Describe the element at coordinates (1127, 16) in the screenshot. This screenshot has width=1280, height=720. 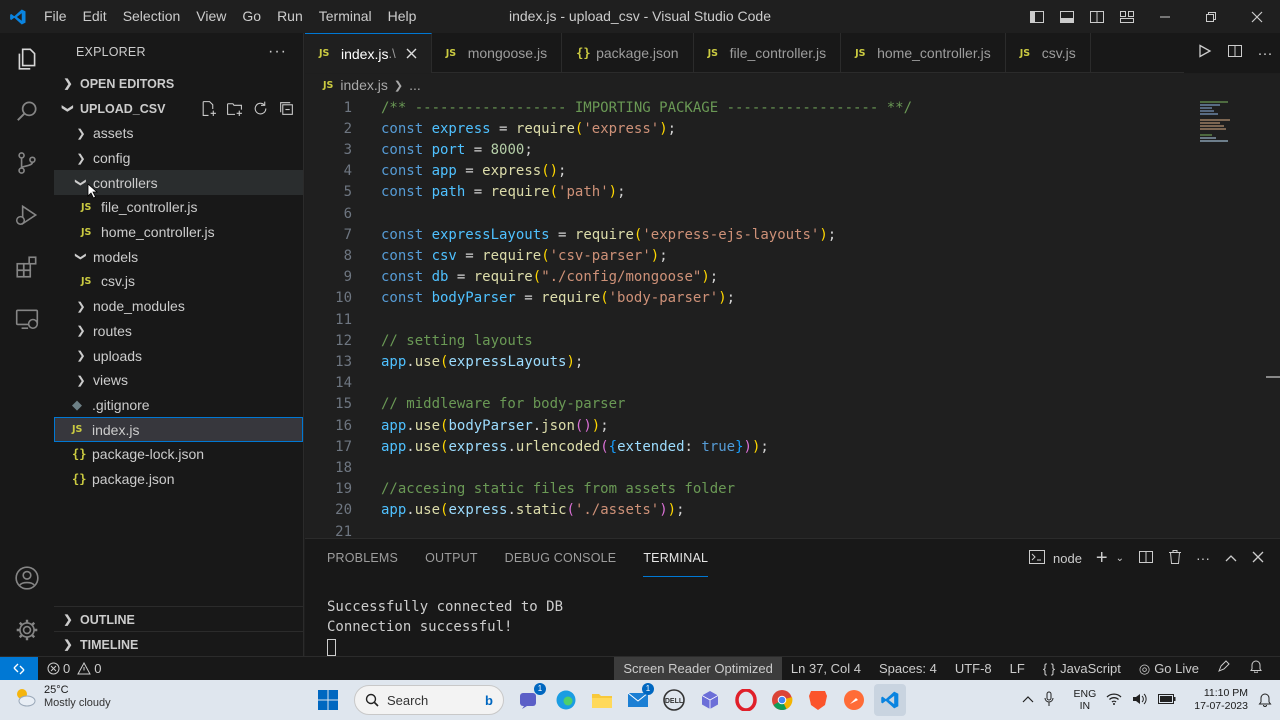
I see `customize-layout-icon` at that location.